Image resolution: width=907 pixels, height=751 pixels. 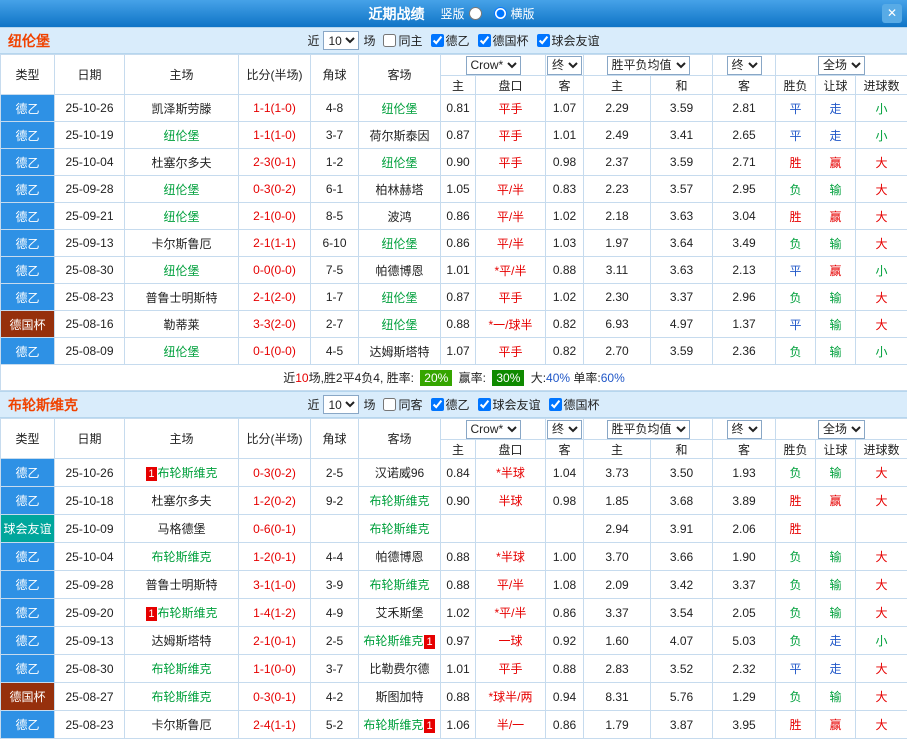 I want to click on away-team: 布轮斯维克, so click(x=399, y=584).